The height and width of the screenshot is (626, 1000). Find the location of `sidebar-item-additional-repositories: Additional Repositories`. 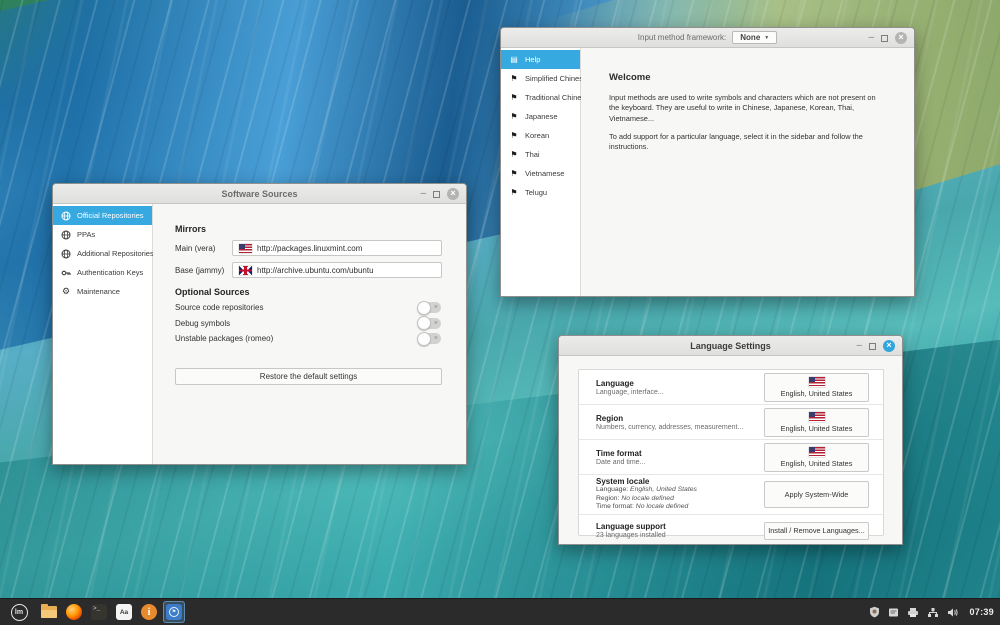

sidebar-item-additional-repositories: Additional Repositories is located at coordinates (102, 253).